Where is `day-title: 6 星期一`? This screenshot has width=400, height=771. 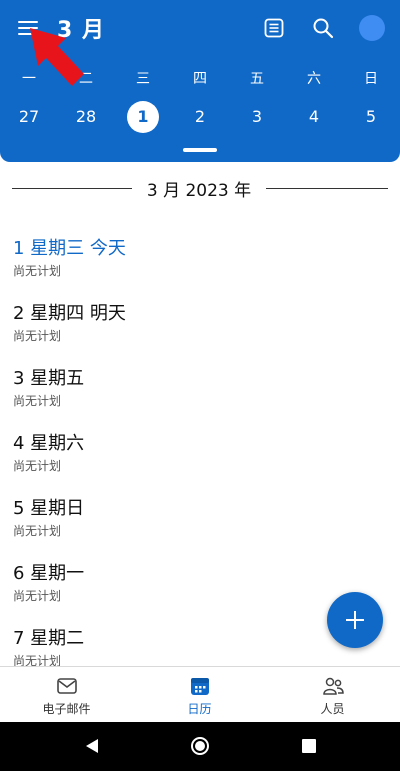 day-title: 6 星期一 is located at coordinates (49, 573).